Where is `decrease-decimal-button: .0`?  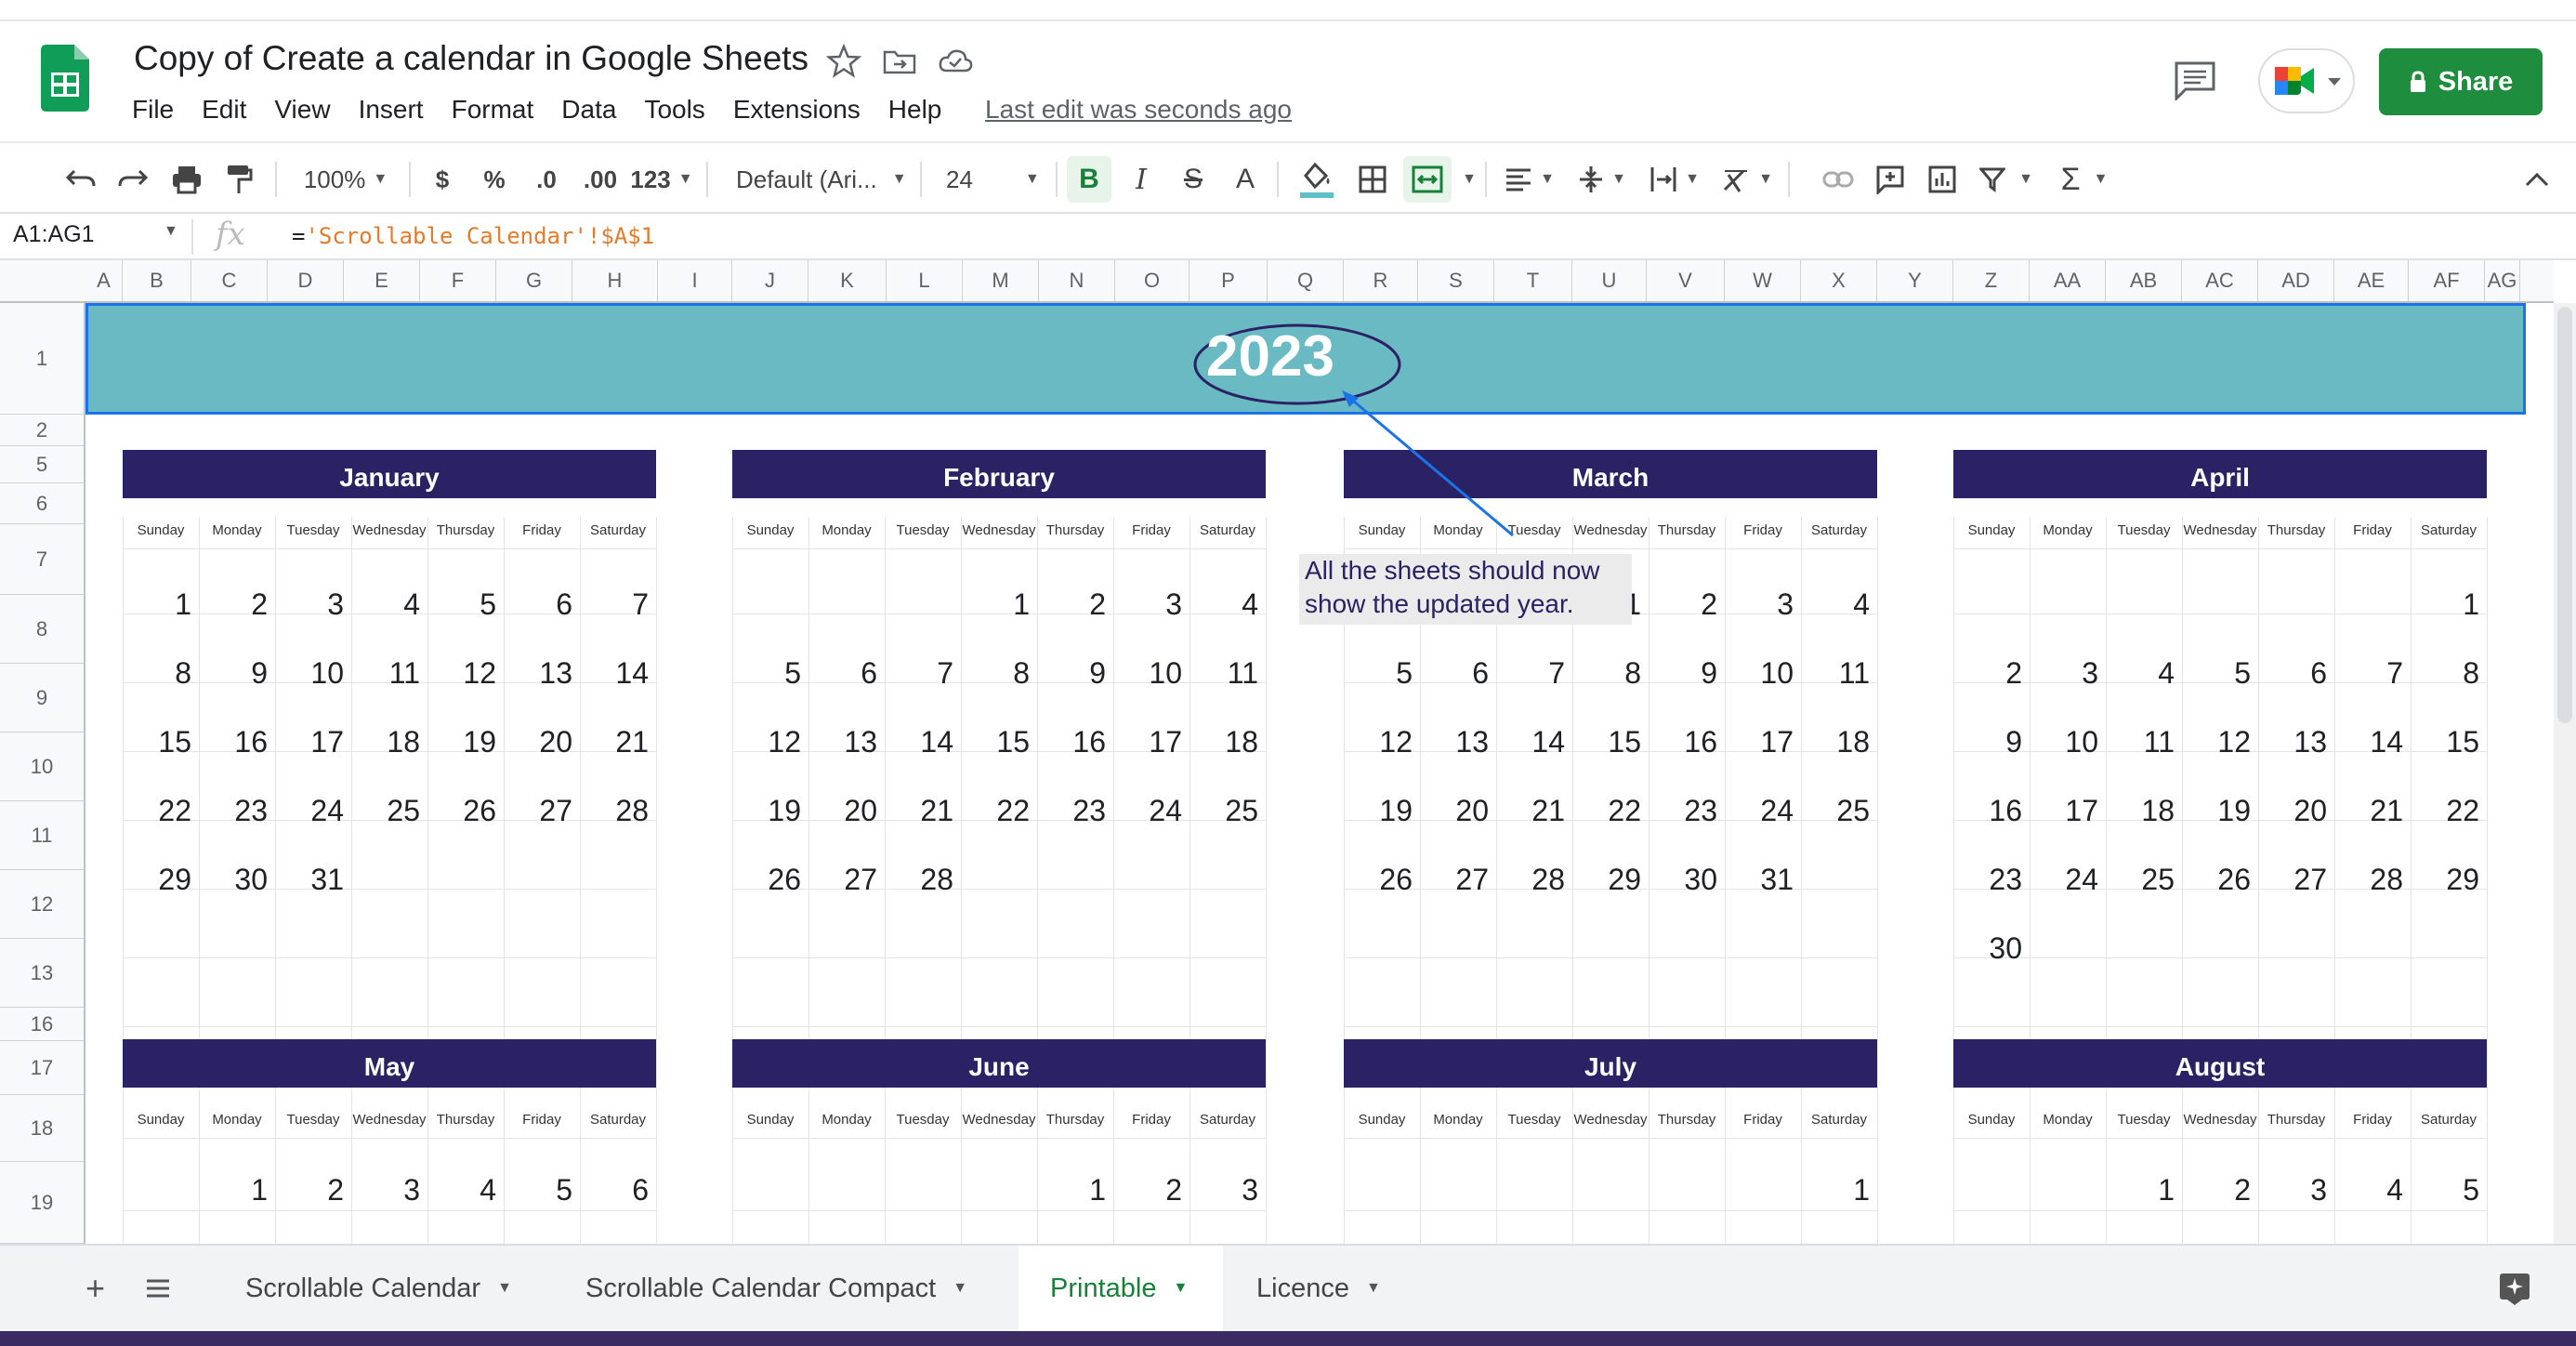
decrease-decimal-button: .0 is located at coordinates (546, 179).